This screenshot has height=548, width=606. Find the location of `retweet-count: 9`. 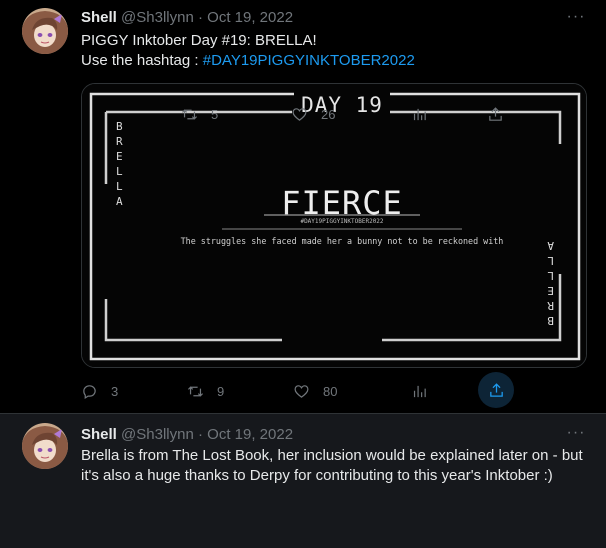

retweet-count: 9 is located at coordinates (221, 391).